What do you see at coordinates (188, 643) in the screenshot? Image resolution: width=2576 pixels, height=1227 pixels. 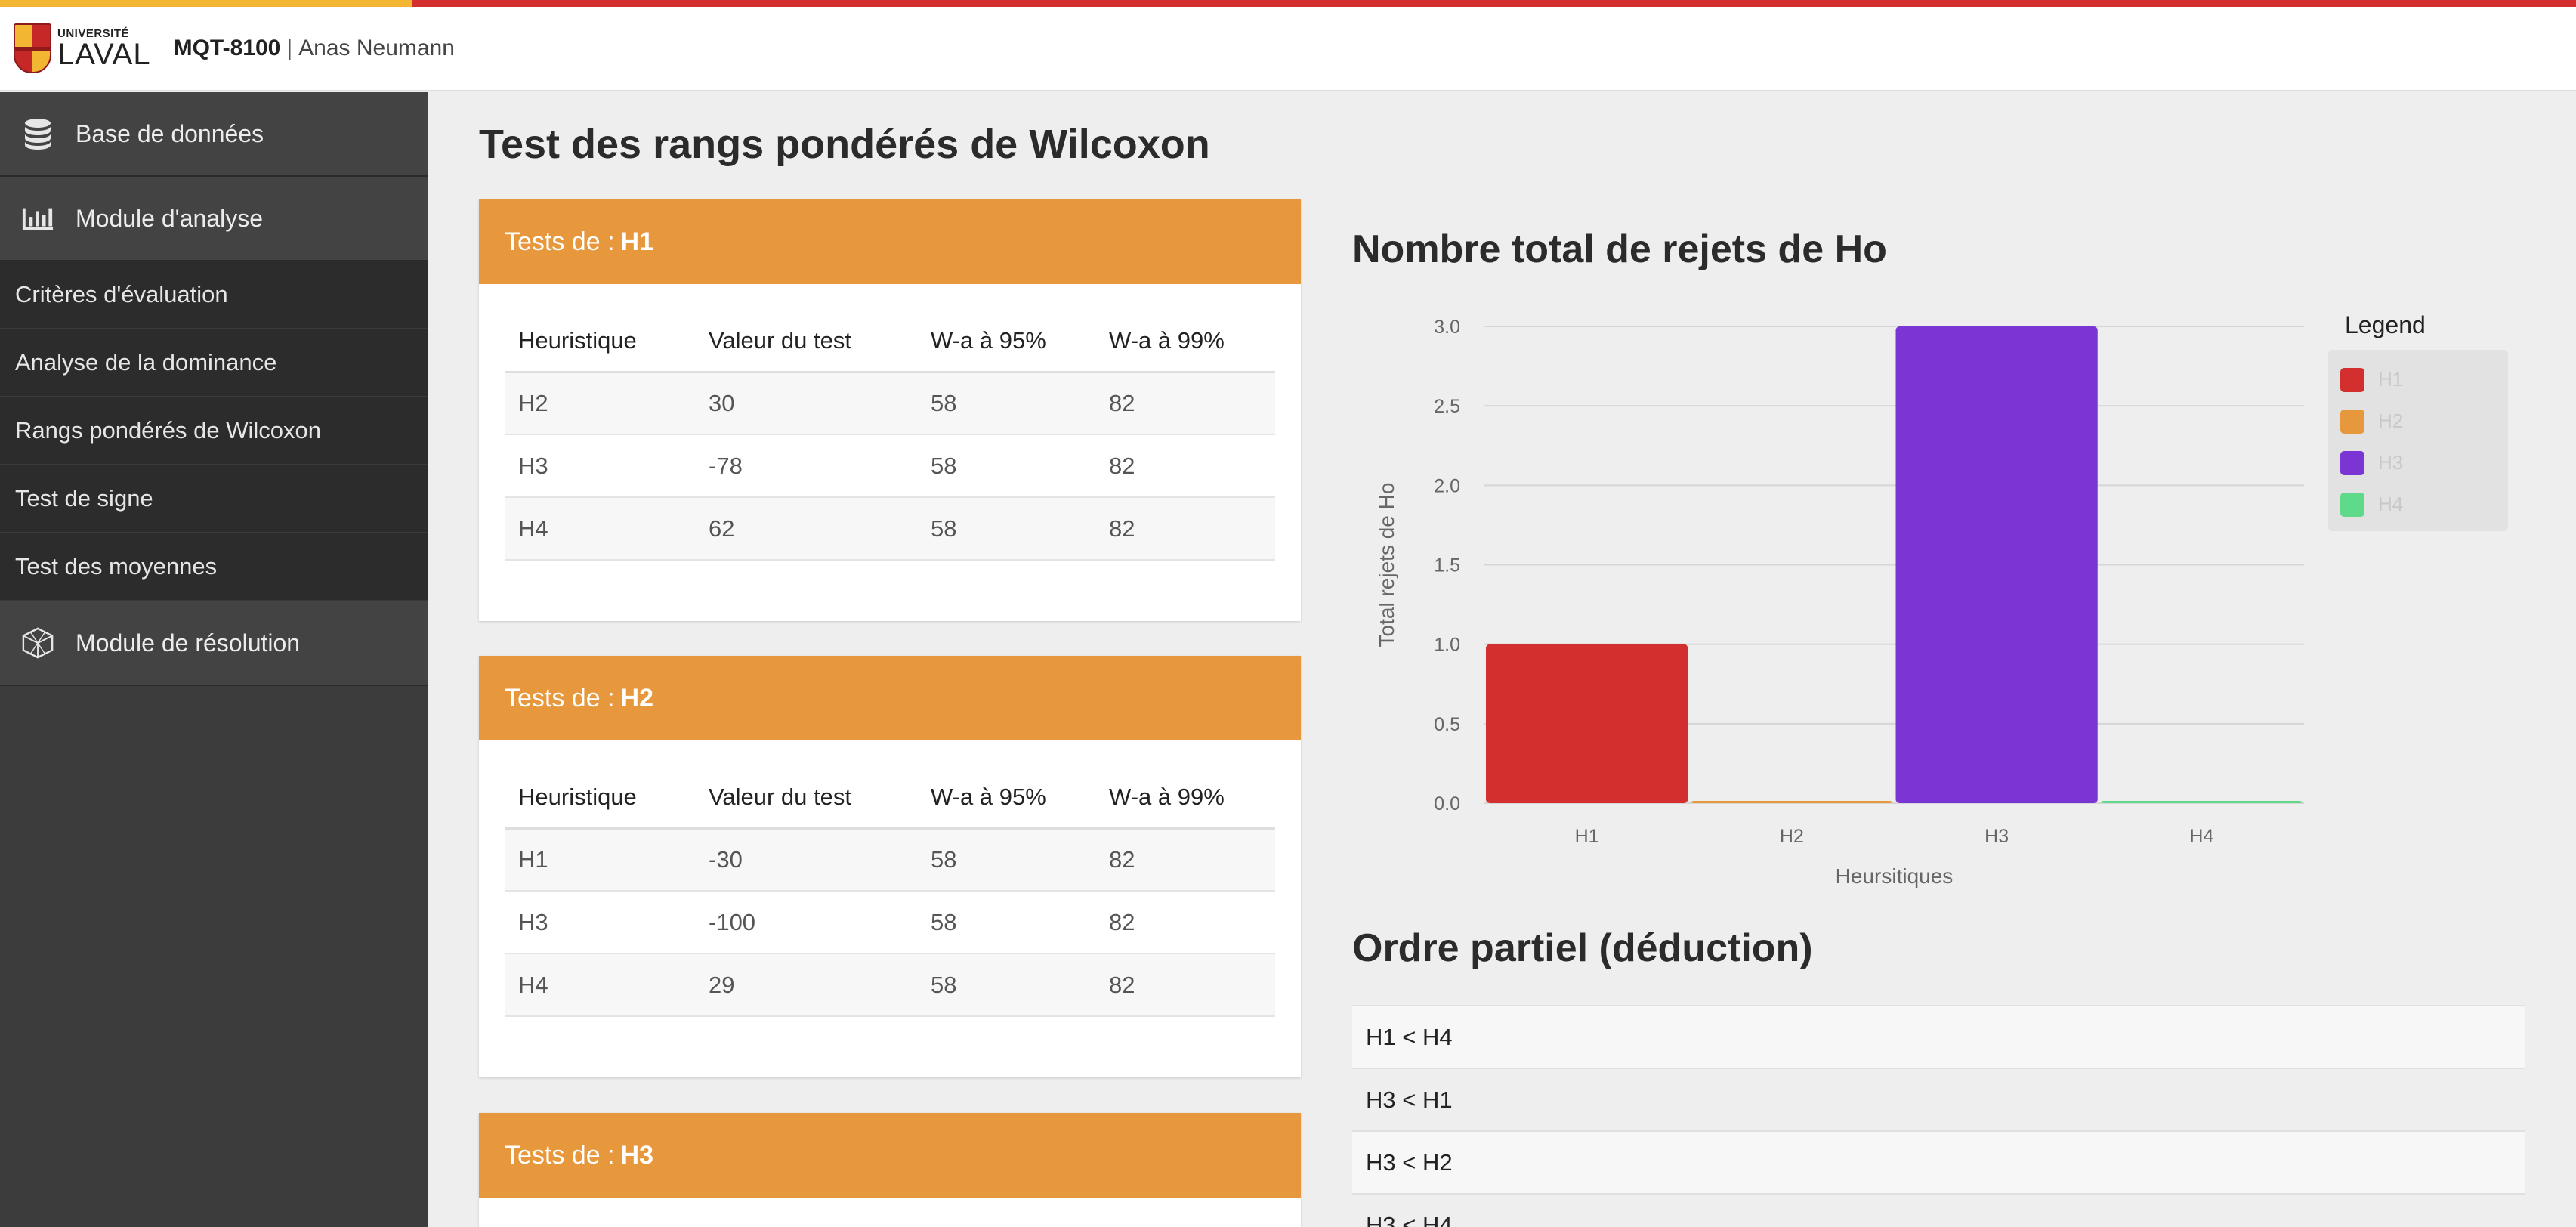 I see `sidebar-item-label: Module de résolution` at bounding box center [188, 643].